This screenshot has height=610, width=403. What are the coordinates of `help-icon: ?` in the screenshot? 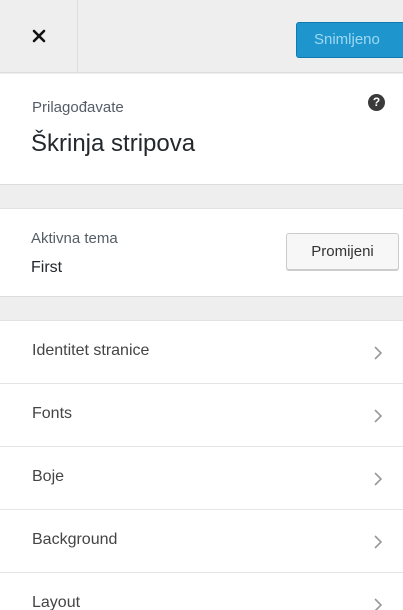 It's located at (376, 102).